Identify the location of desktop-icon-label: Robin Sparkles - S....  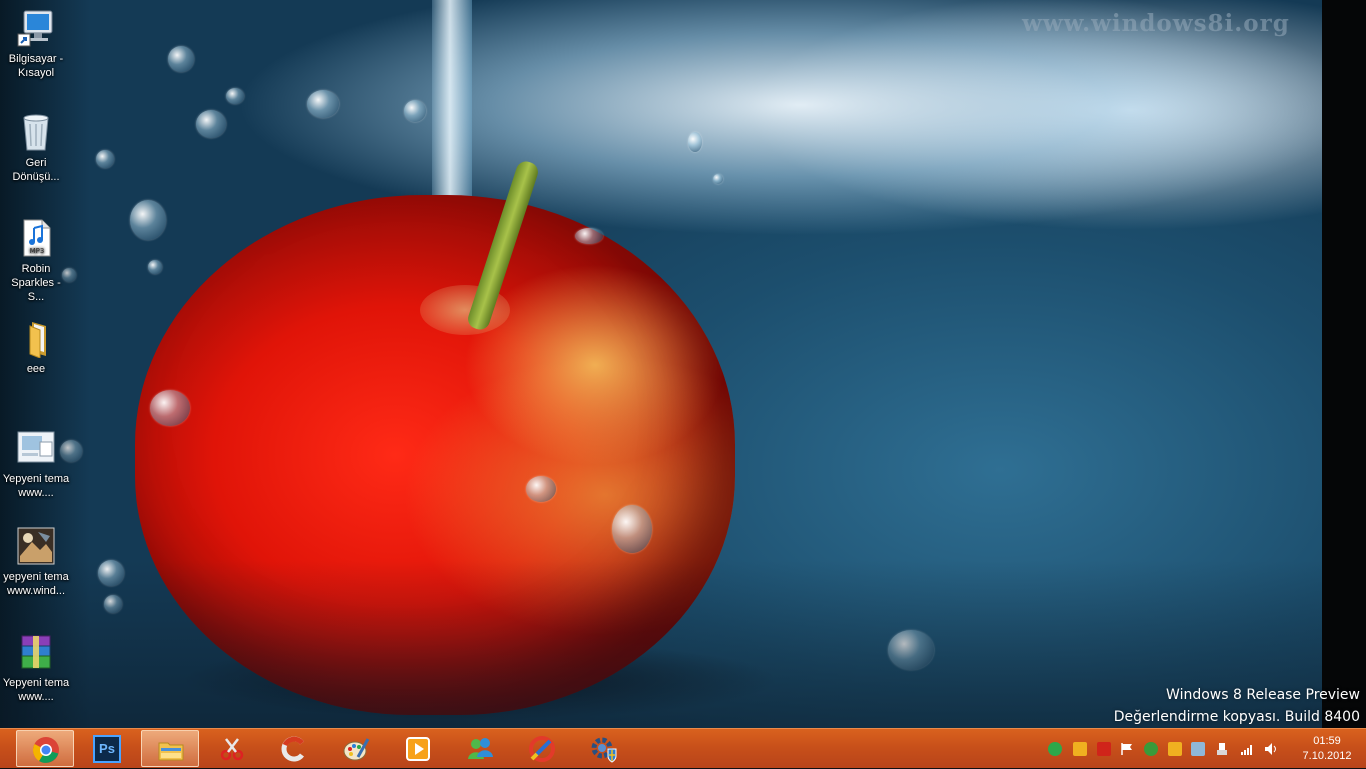
(36, 283).